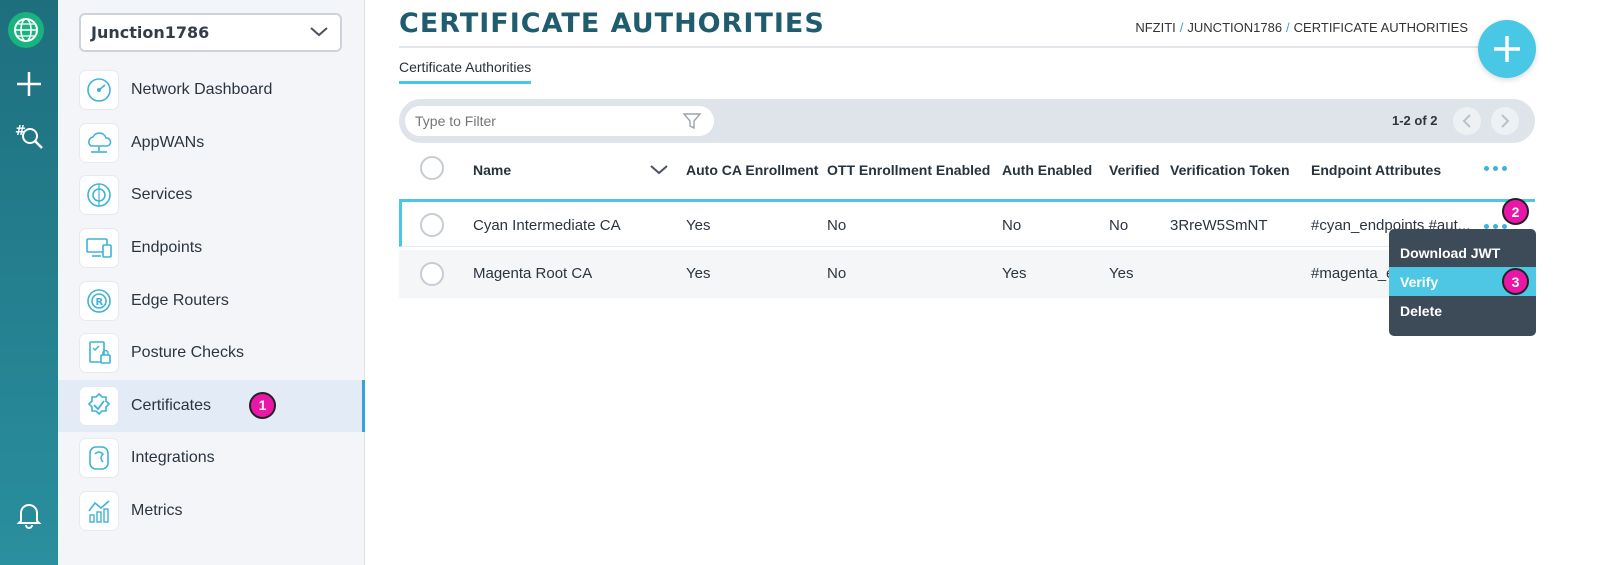 Image resolution: width=1607 pixels, height=565 pixels. What do you see at coordinates (1380, 27) in the screenshot?
I see `breadcrumb-item-current: CERTIFICATE AUTHORITIES` at bounding box center [1380, 27].